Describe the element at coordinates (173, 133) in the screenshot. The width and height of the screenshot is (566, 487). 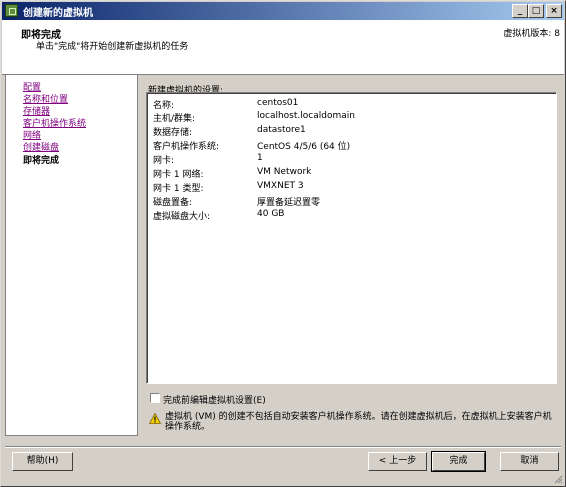
I see `settings-key: 数据存储:` at that location.